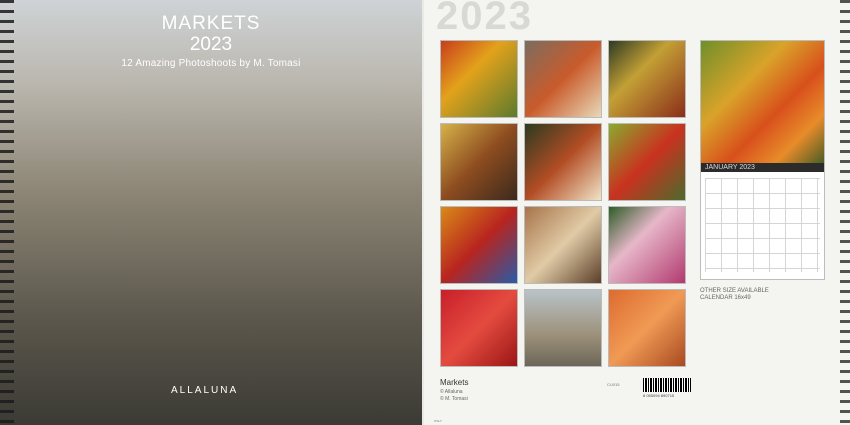 This screenshot has width=850, height=425. I want to click on footer-text: ITALY, so click(438, 421).